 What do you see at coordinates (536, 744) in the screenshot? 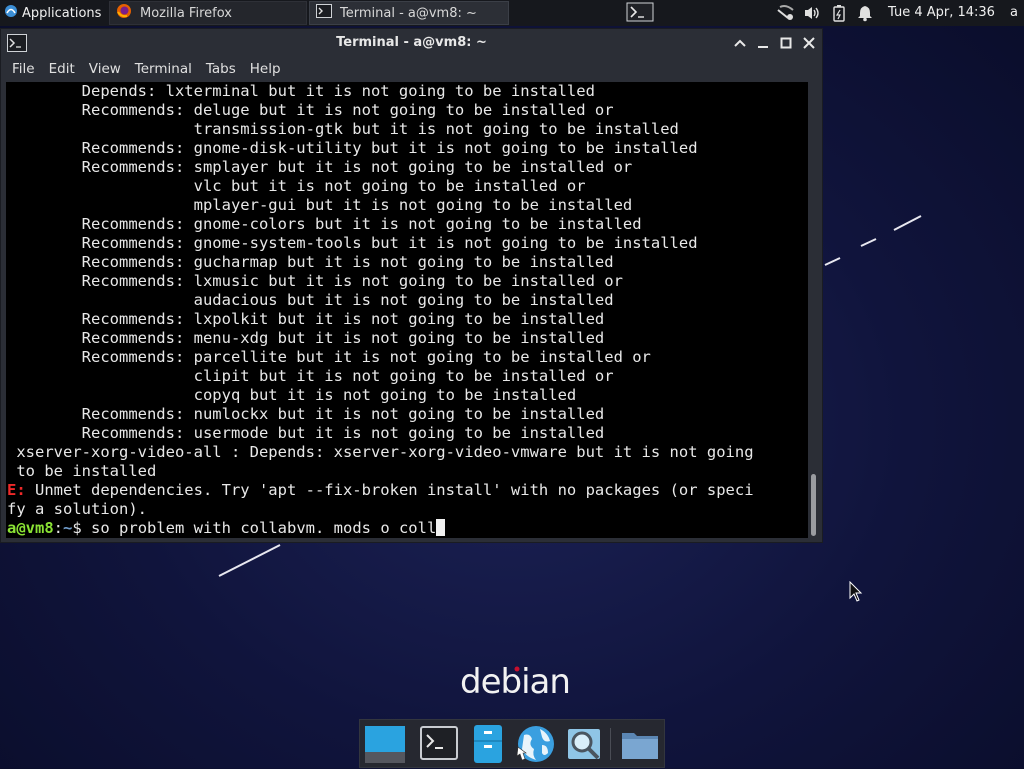
I see `web-browser-icon` at bounding box center [536, 744].